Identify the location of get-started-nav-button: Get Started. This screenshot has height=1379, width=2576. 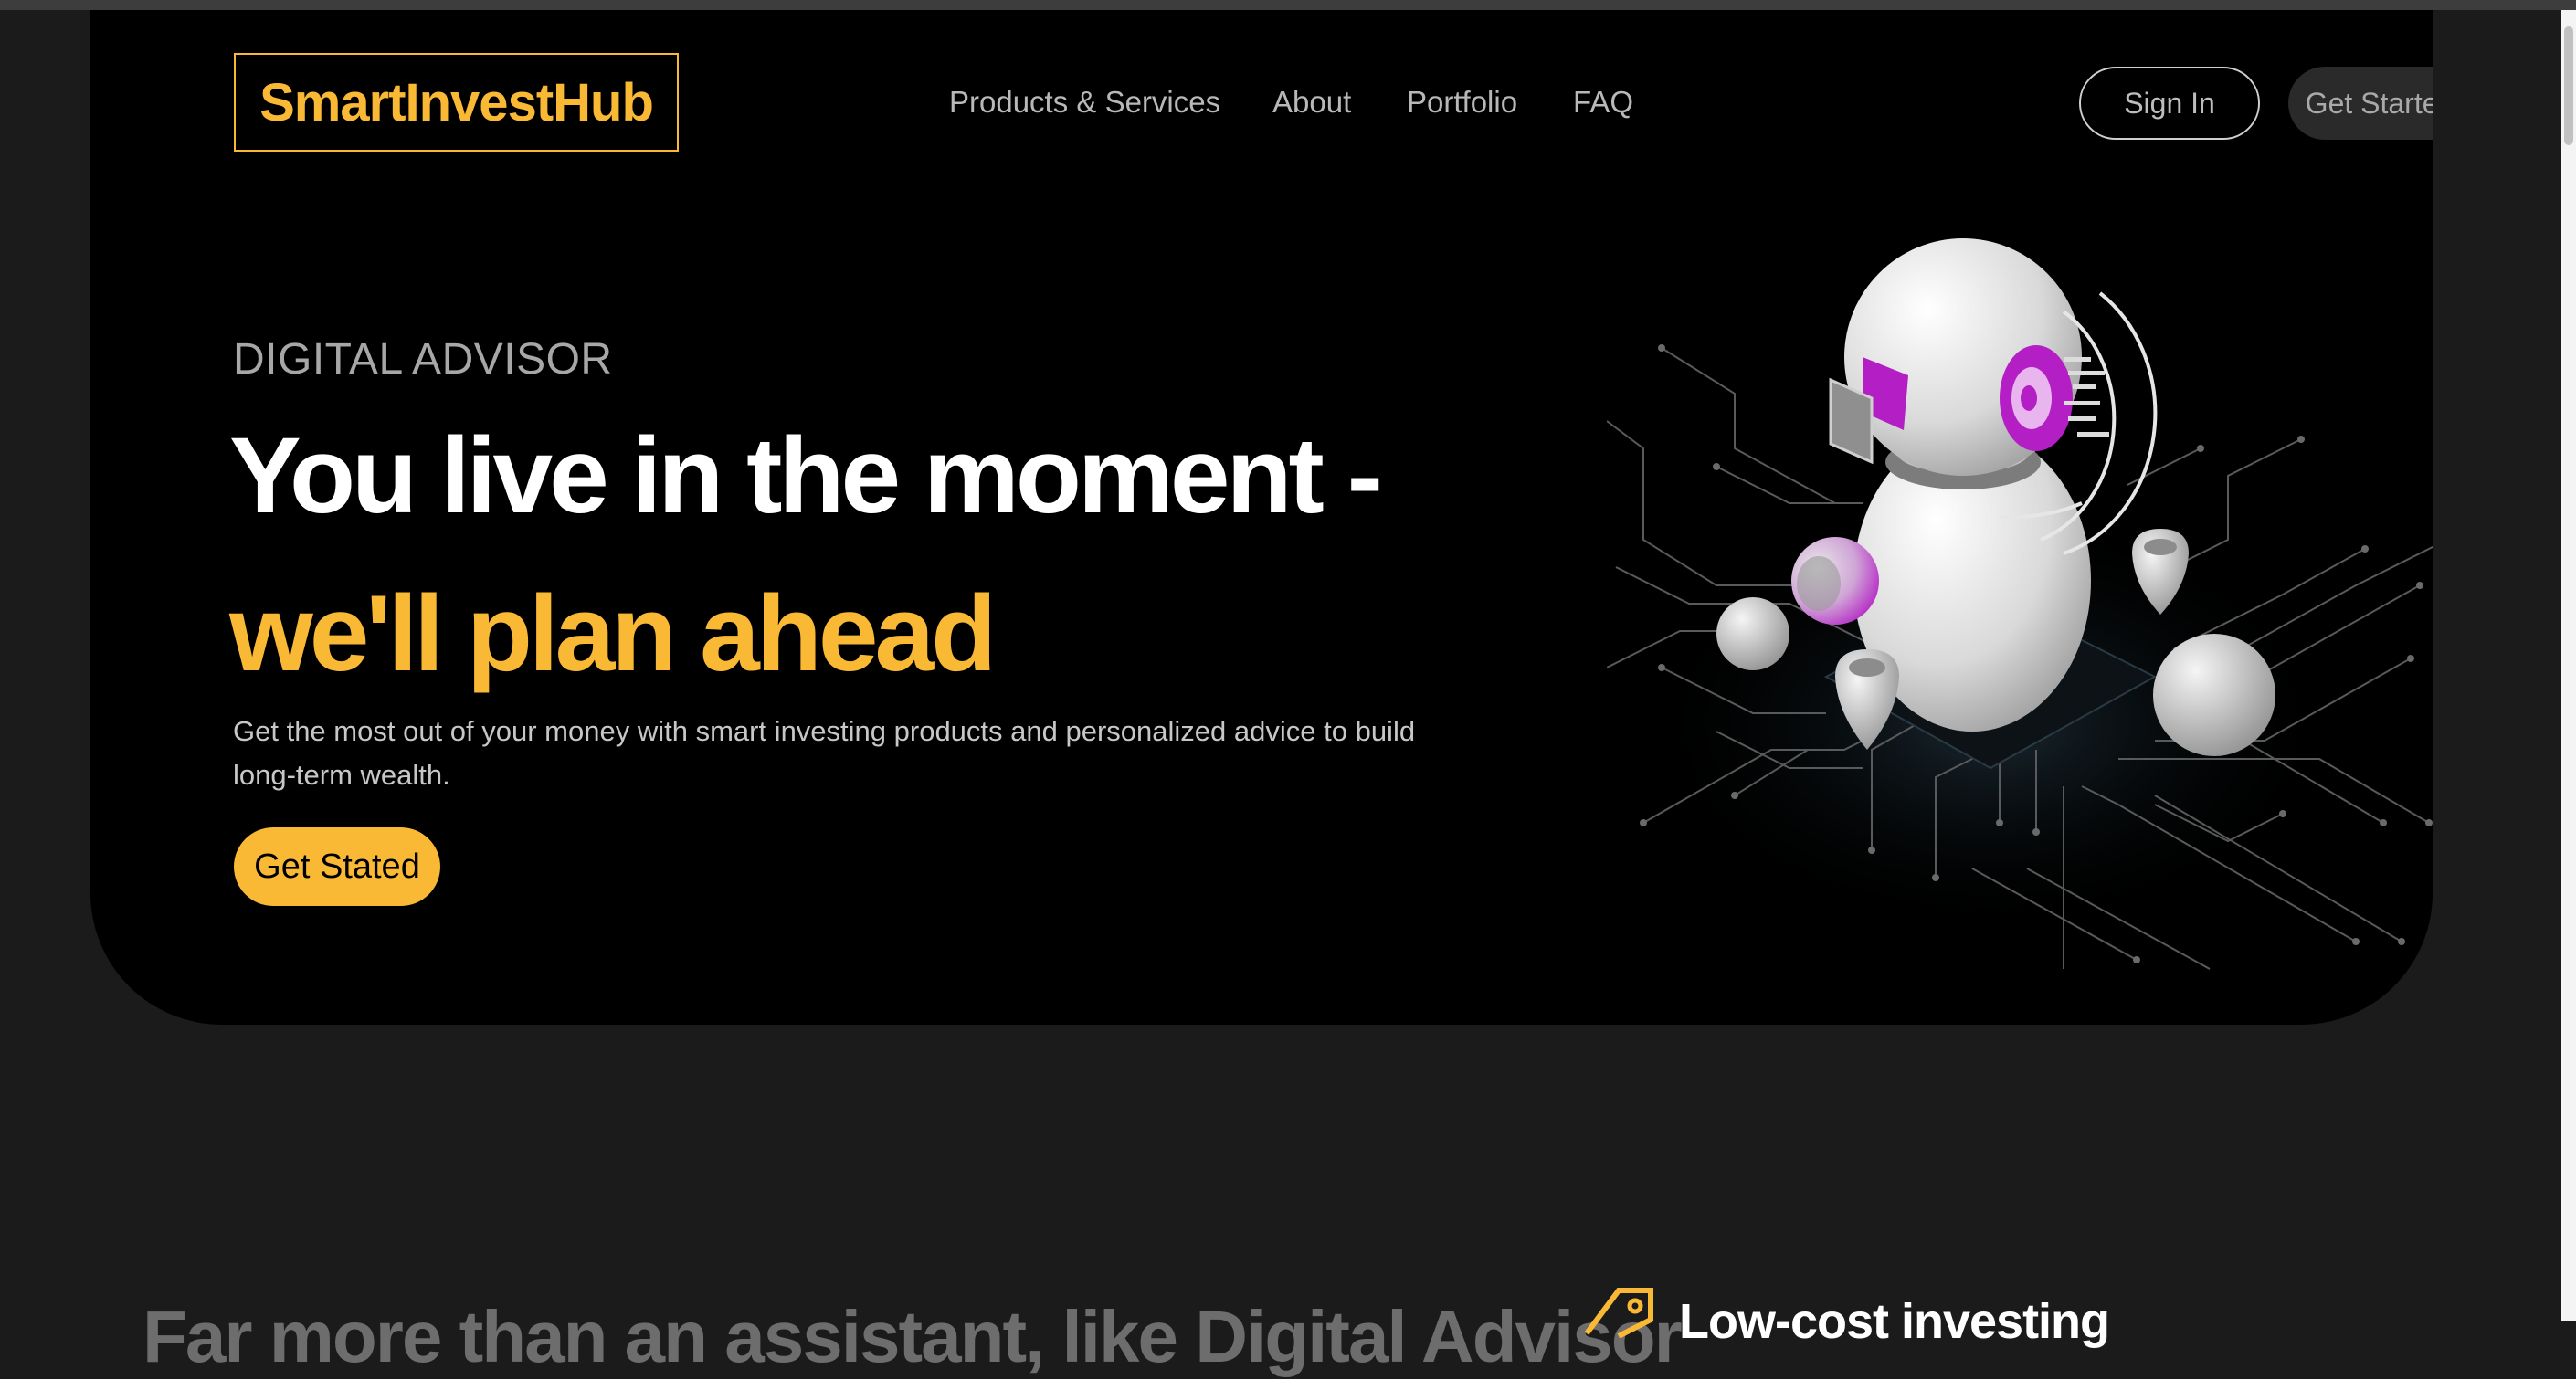
(2360, 103).